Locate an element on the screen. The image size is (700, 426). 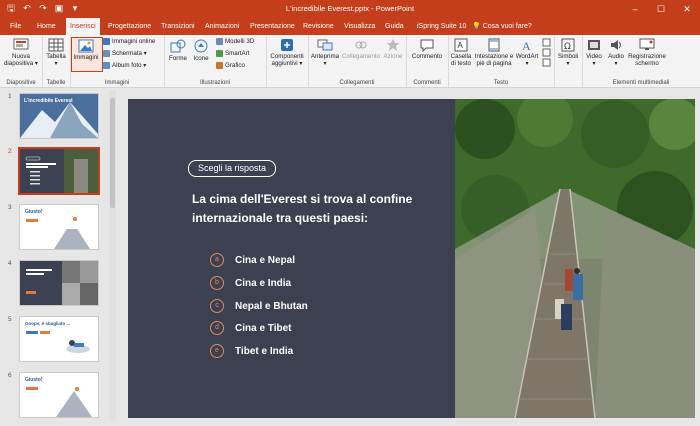
thumbnail-row: 3 Giusto! is located at coordinates (56, 228).